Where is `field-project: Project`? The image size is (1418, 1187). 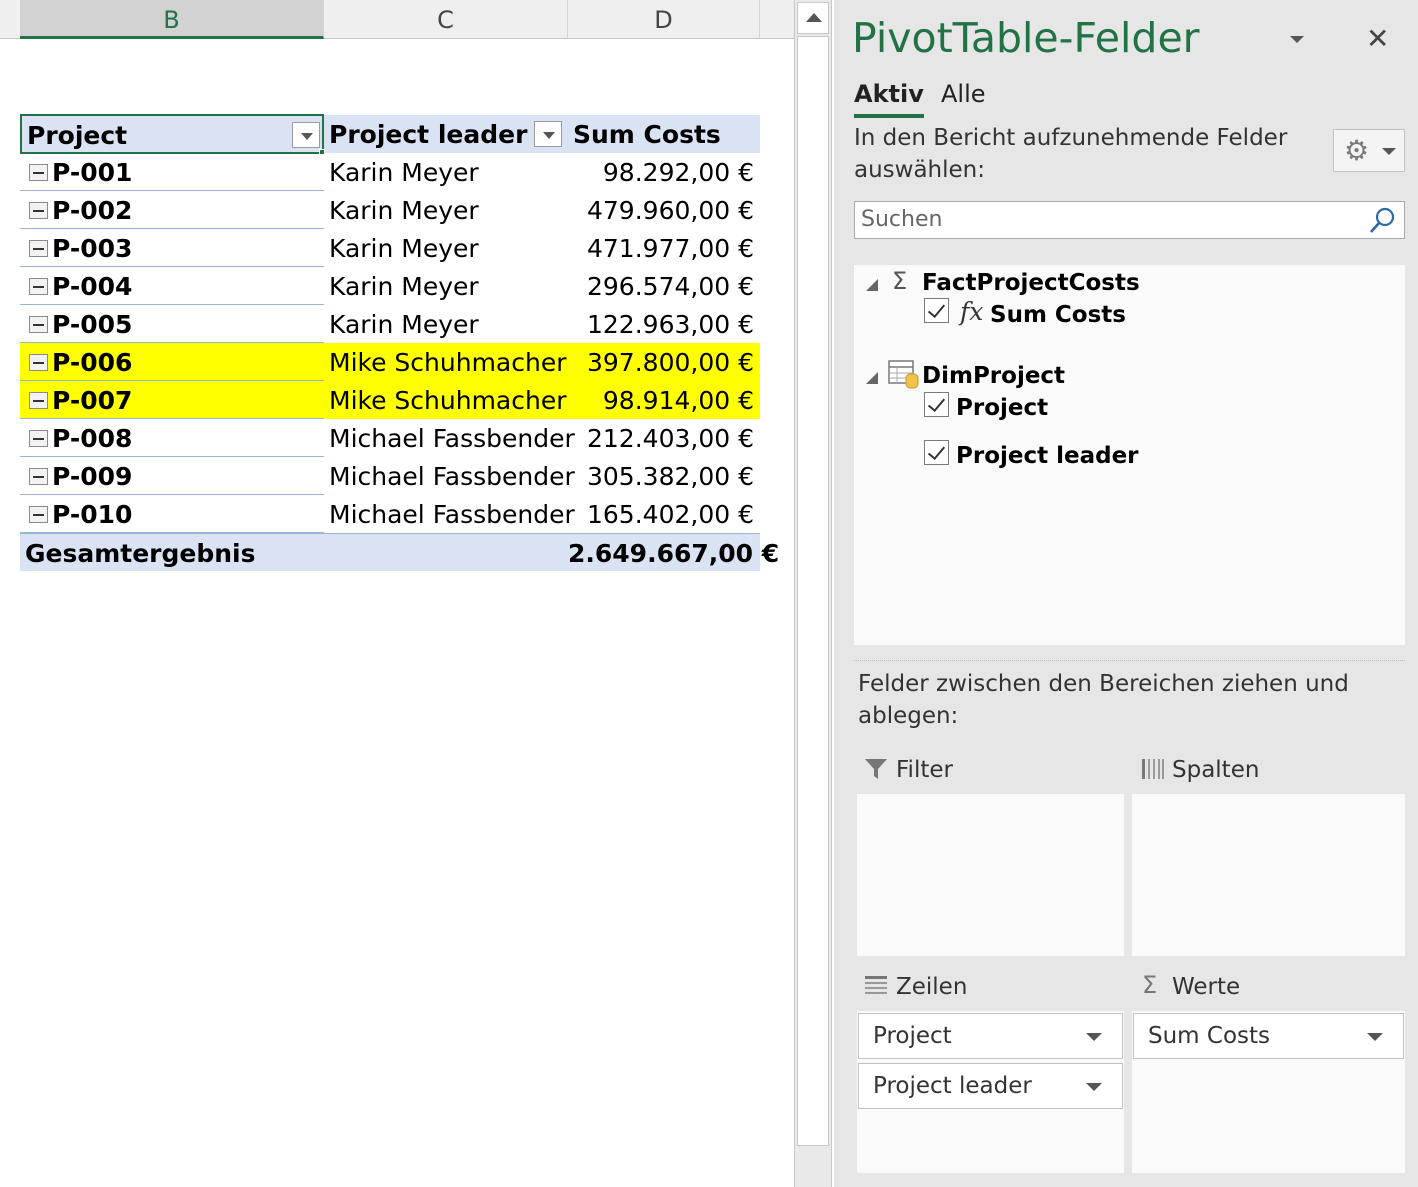 field-project: Project is located at coordinates (1002, 408).